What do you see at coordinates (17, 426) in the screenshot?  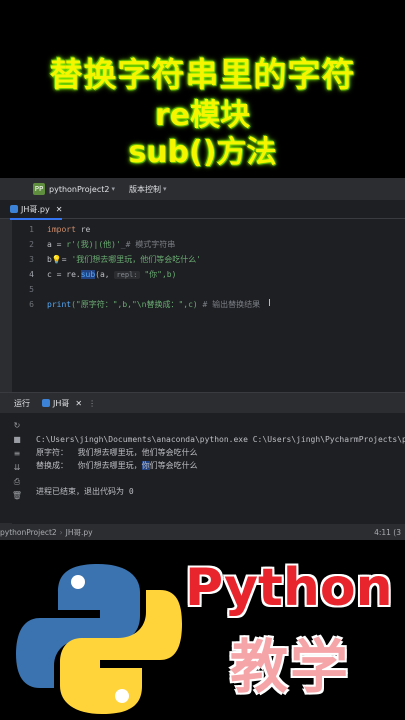 I see `rerun-icon: ↻` at bounding box center [17, 426].